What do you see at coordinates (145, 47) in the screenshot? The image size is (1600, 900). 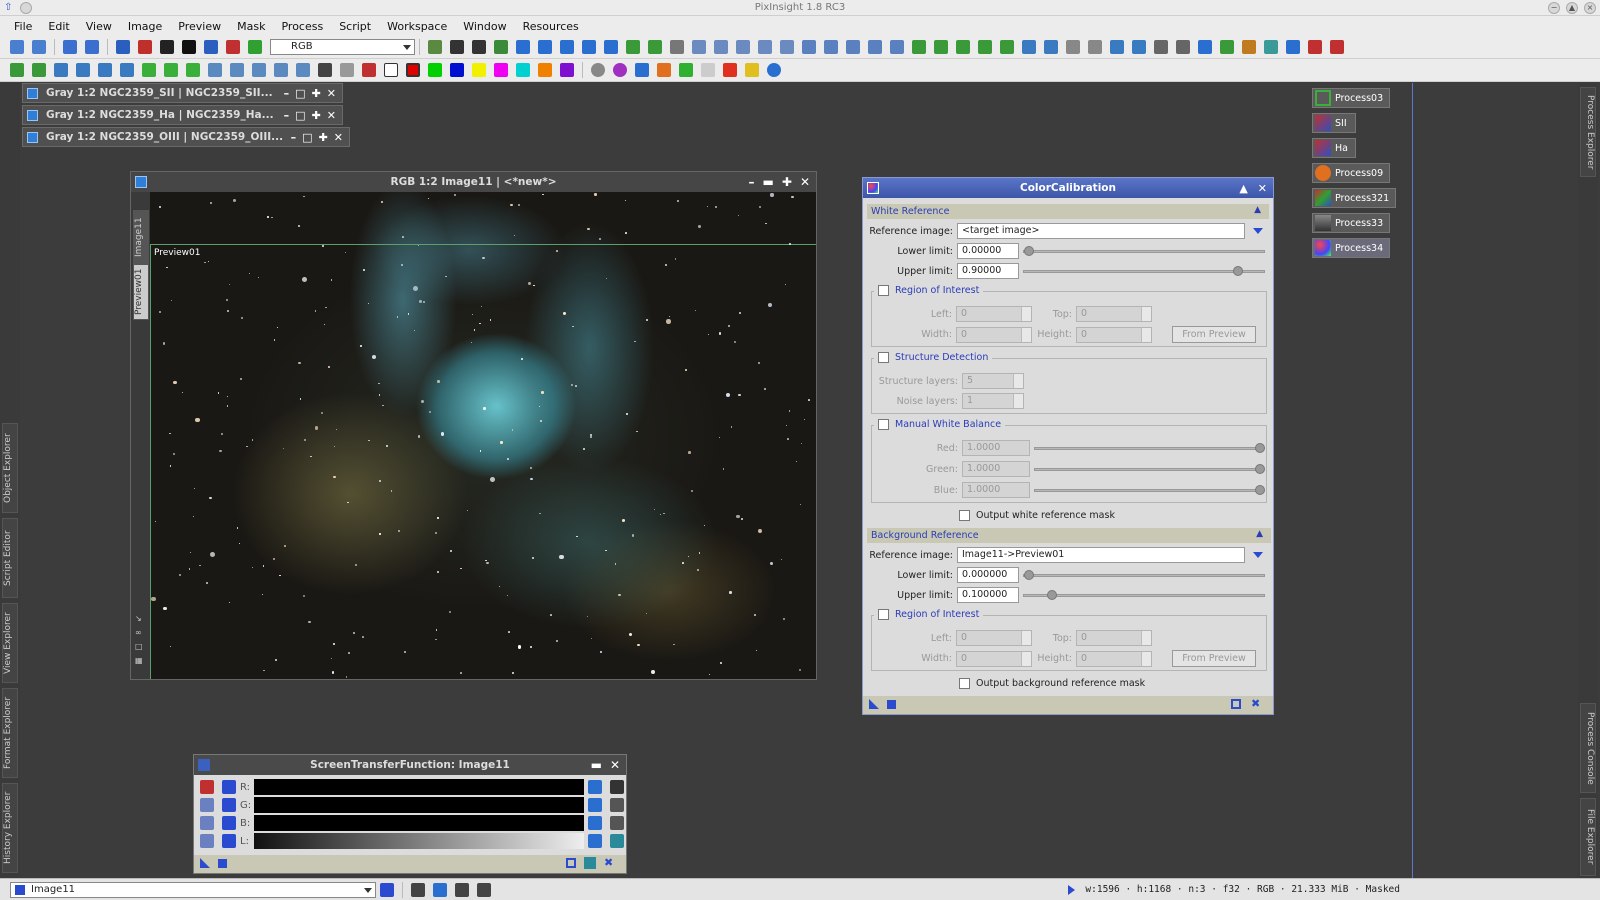 I see `channel-icon` at bounding box center [145, 47].